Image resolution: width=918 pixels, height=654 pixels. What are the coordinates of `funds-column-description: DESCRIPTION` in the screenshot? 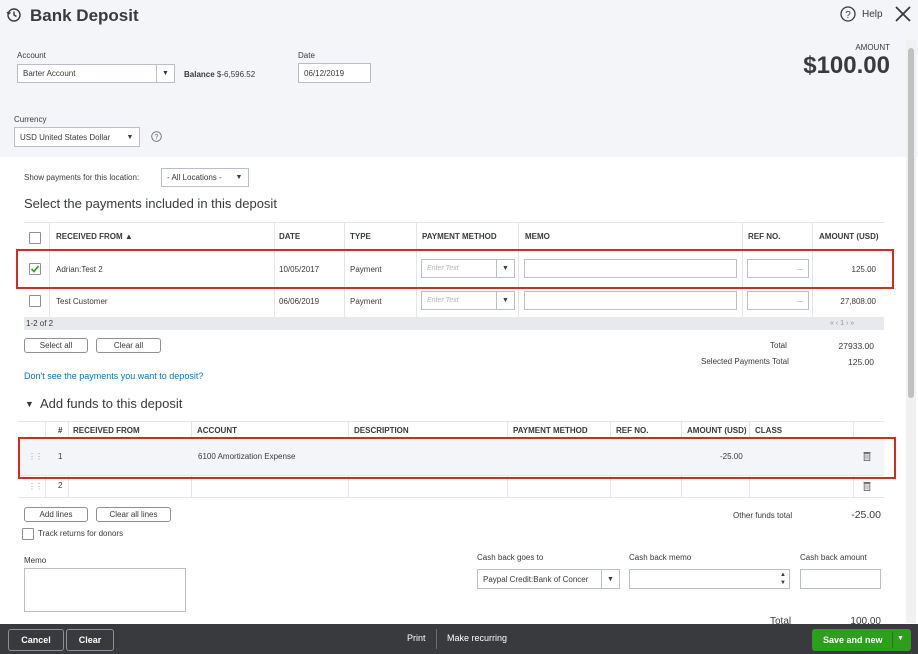 It's located at (381, 430).